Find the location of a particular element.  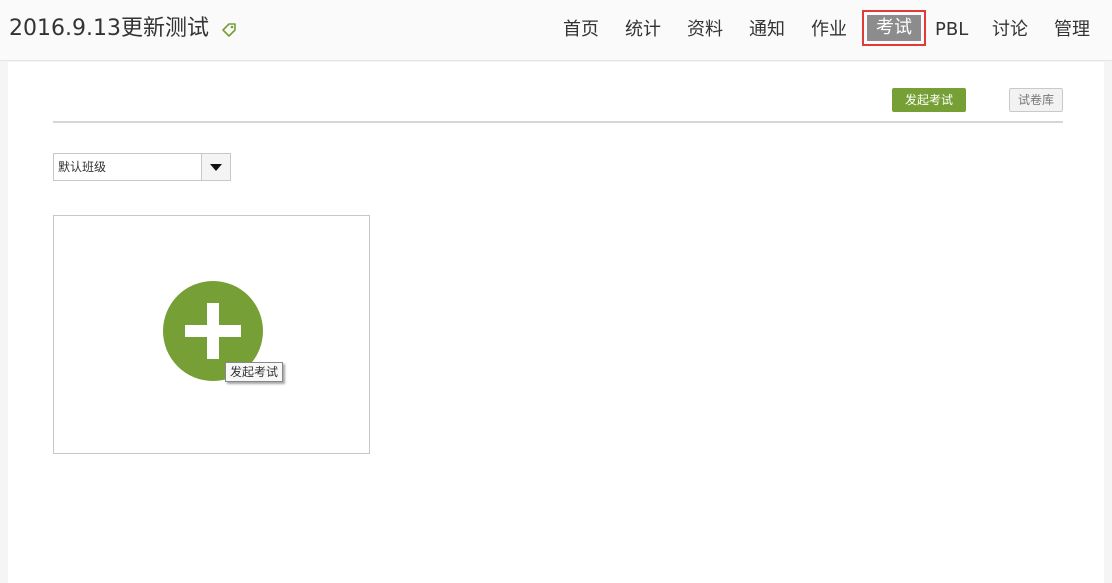

nav-item-exam: 考试 is located at coordinates (894, 28).